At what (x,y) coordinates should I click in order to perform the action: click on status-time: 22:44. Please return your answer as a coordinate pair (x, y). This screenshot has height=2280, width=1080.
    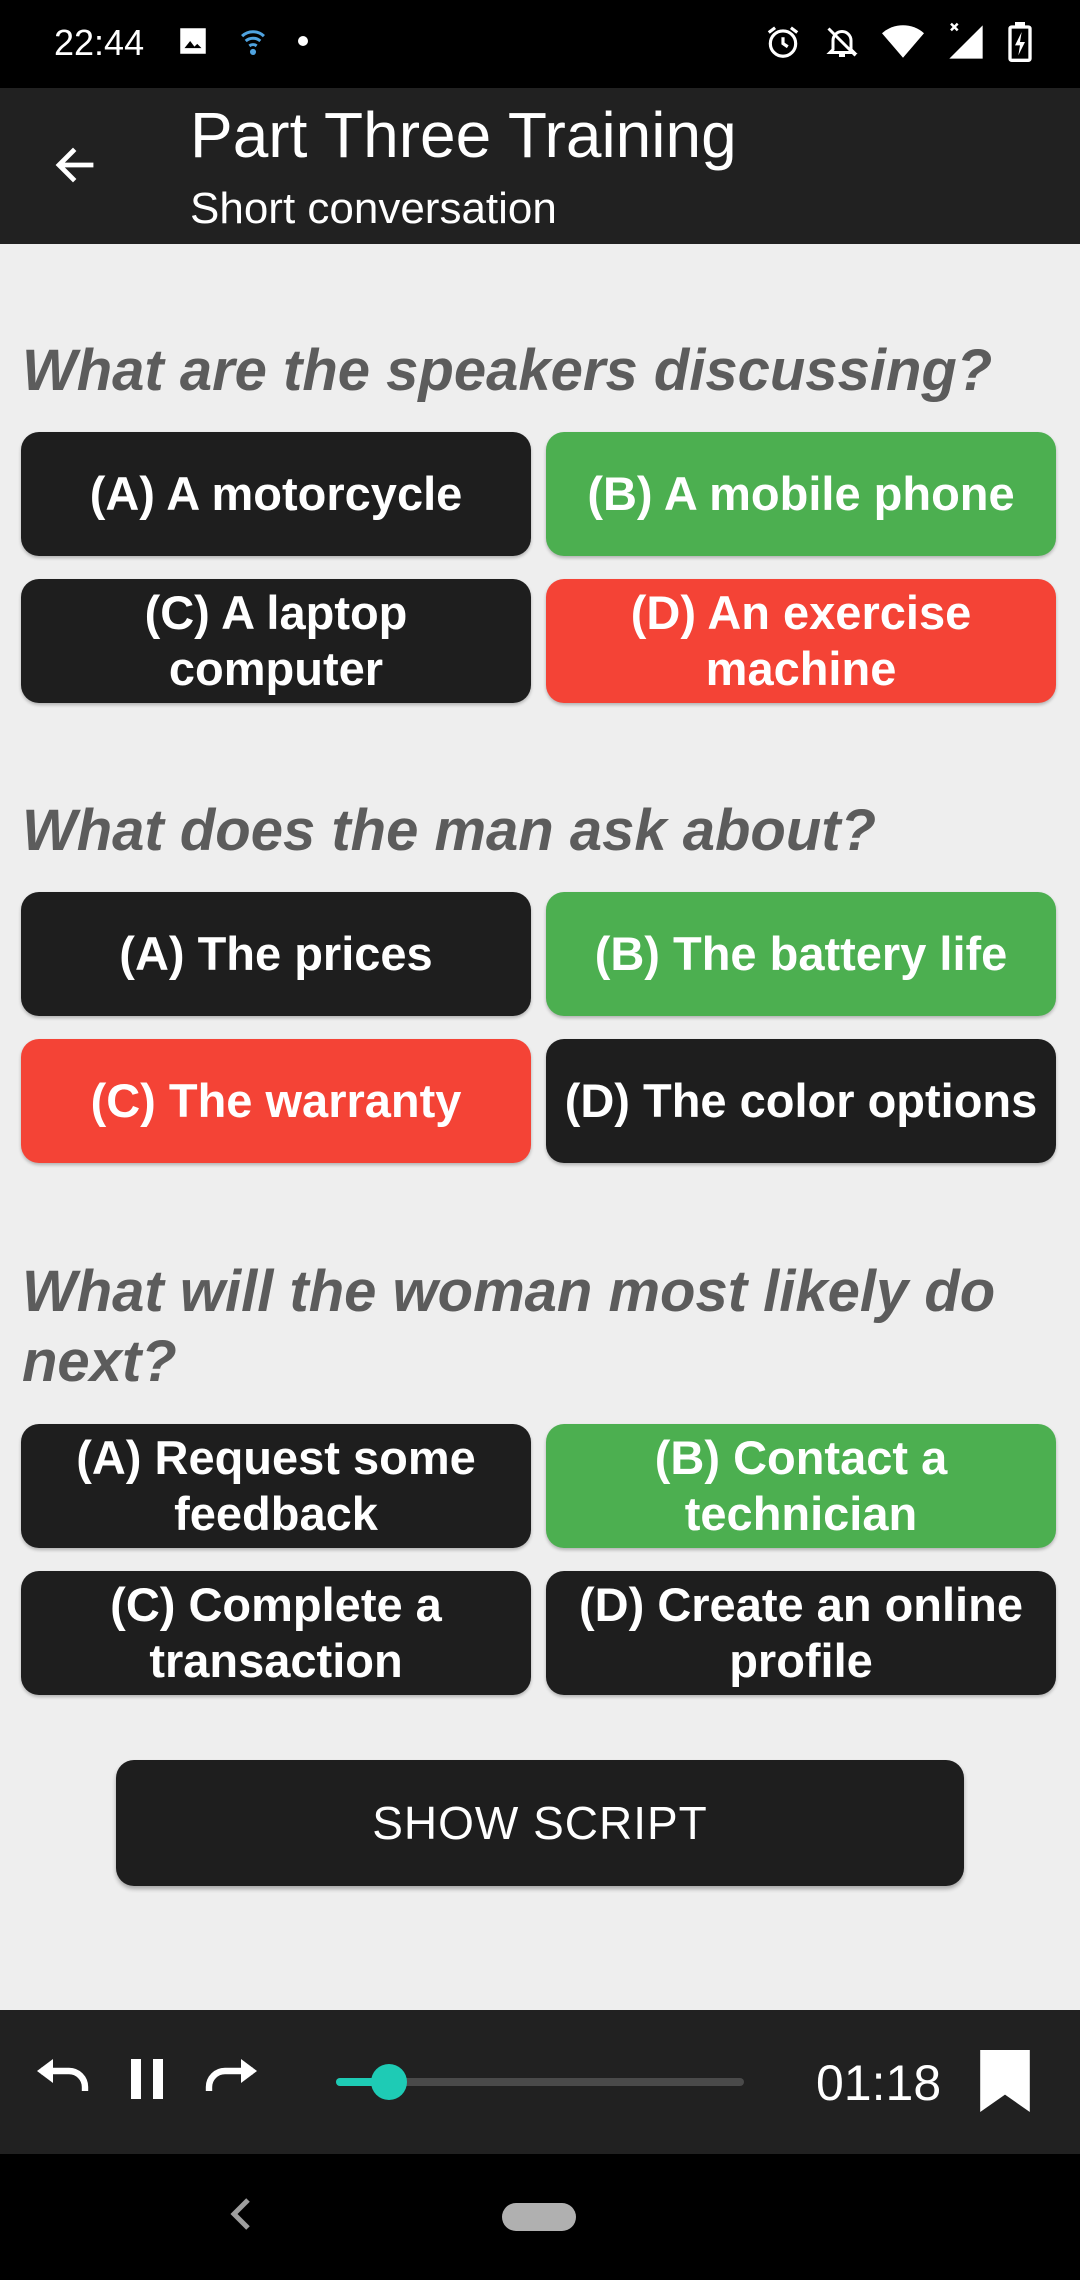
    Looking at the image, I should click on (99, 42).